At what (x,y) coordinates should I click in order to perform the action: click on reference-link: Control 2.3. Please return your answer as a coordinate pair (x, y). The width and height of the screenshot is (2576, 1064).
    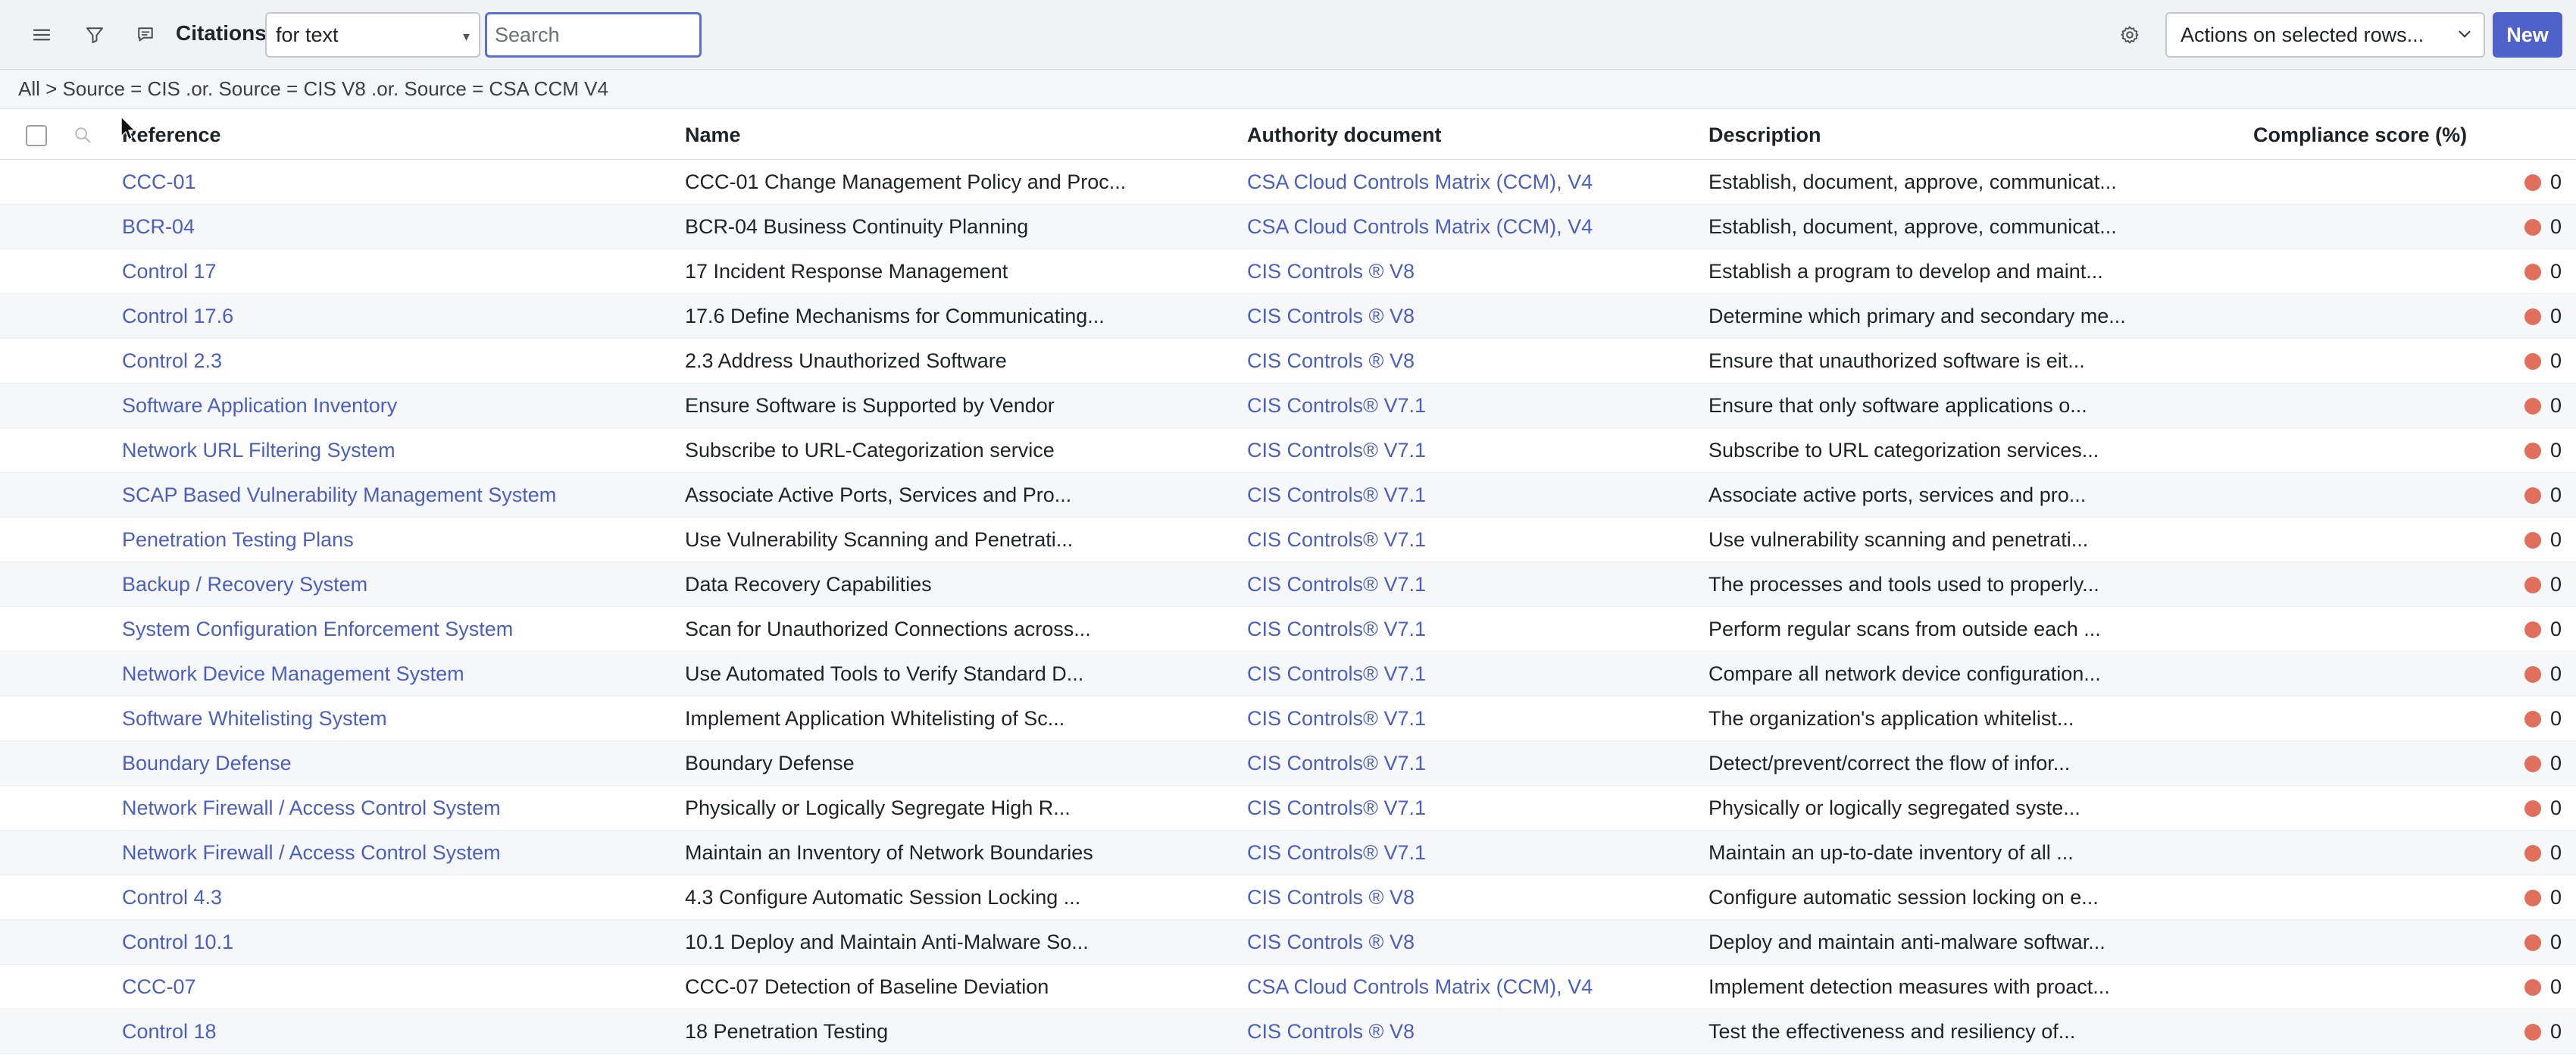
    Looking at the image, I should click on (172, 361).